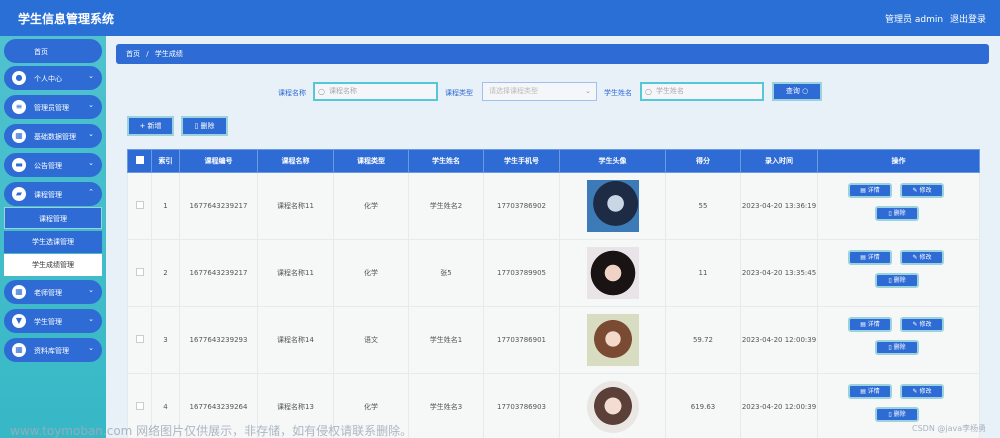 This screenshot has width=1000, height=438. I want to click on sidebar-item-home: 首页, so click(53, 51).